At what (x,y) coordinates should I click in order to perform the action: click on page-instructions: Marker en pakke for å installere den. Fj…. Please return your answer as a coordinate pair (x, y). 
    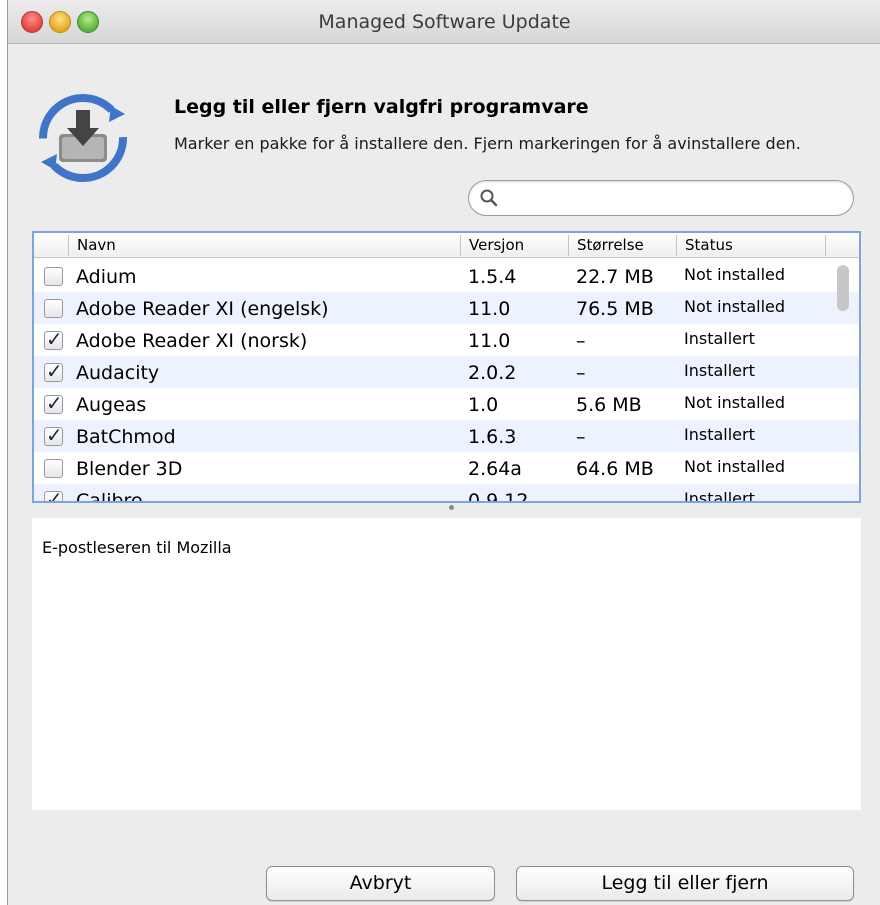
    Looking at the image, I should click on (487, 143).